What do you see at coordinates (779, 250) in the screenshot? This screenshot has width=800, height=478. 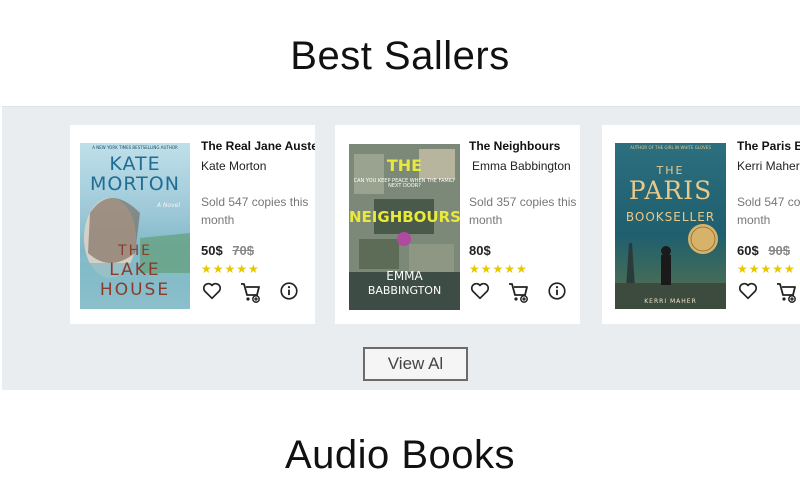 I see `old-price: 90$` at bounding box center [779, 250].